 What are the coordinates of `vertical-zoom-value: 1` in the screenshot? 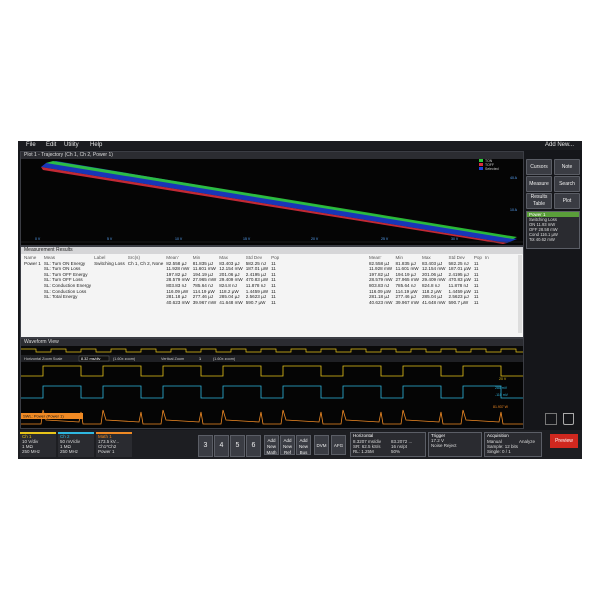 It's located at (200, 359).